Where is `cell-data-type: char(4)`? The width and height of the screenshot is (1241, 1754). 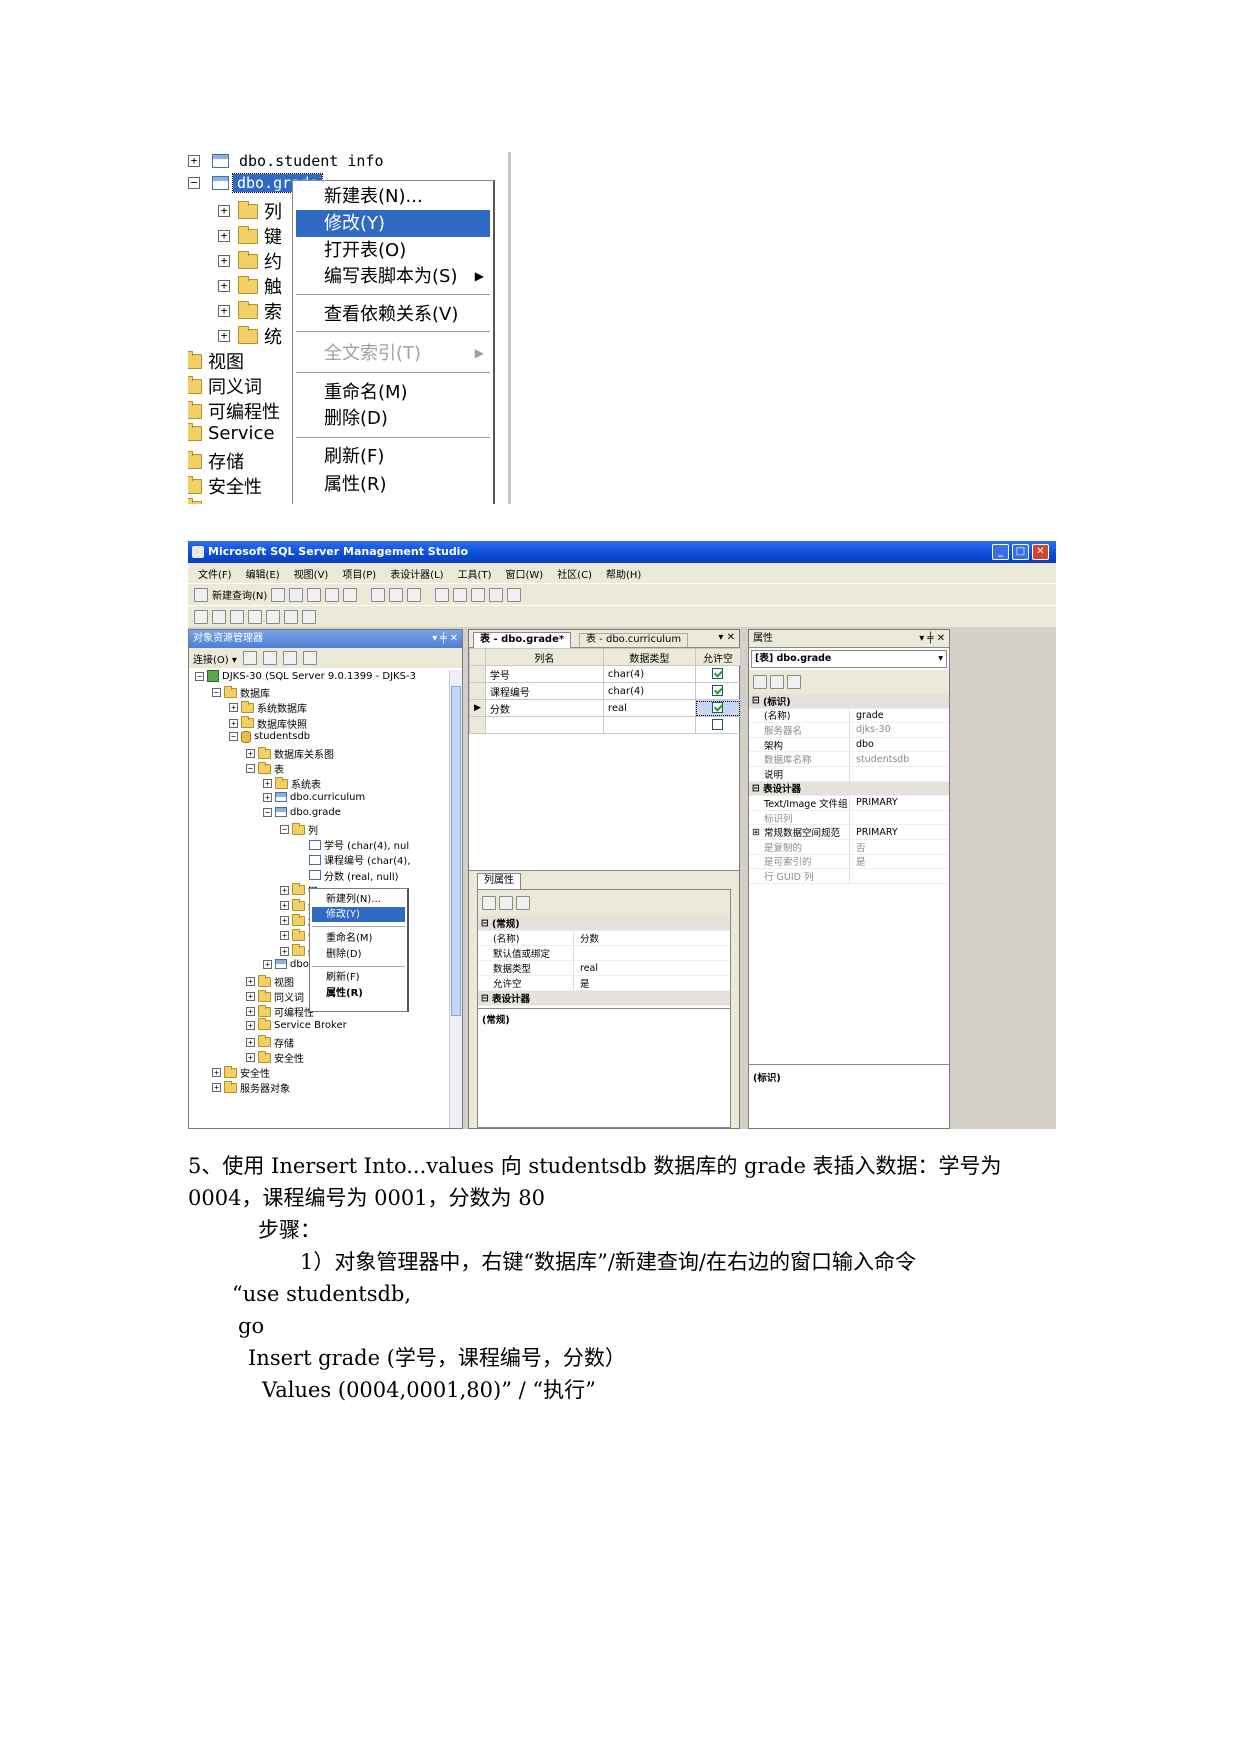 cell-data-type: char(4) is located at coordinates (649, 674).